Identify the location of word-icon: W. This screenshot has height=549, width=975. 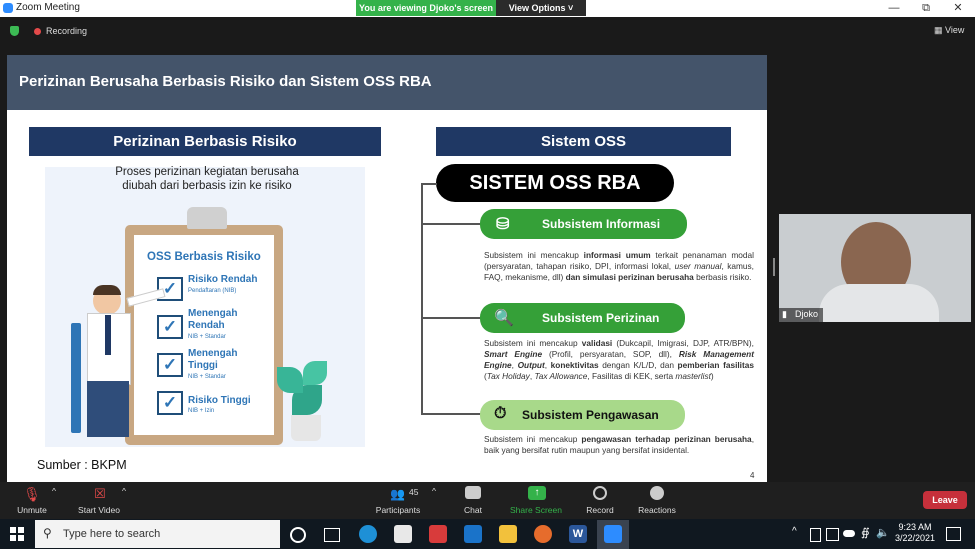
(578, 534).